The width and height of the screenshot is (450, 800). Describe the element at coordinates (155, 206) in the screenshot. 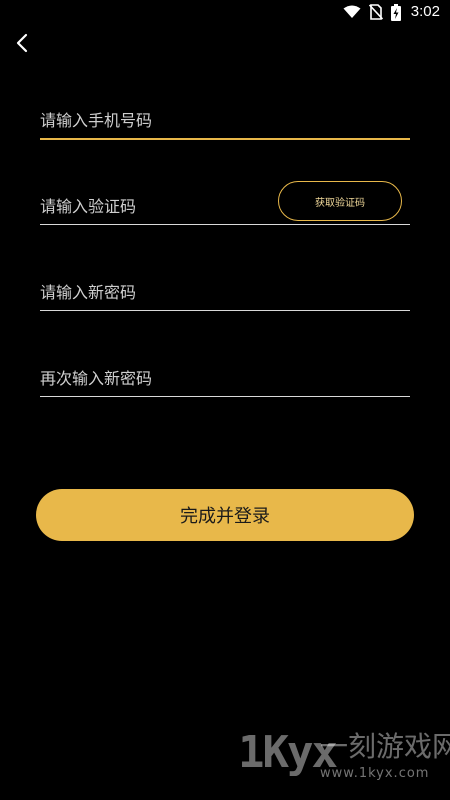

I see `code-input` at that location.